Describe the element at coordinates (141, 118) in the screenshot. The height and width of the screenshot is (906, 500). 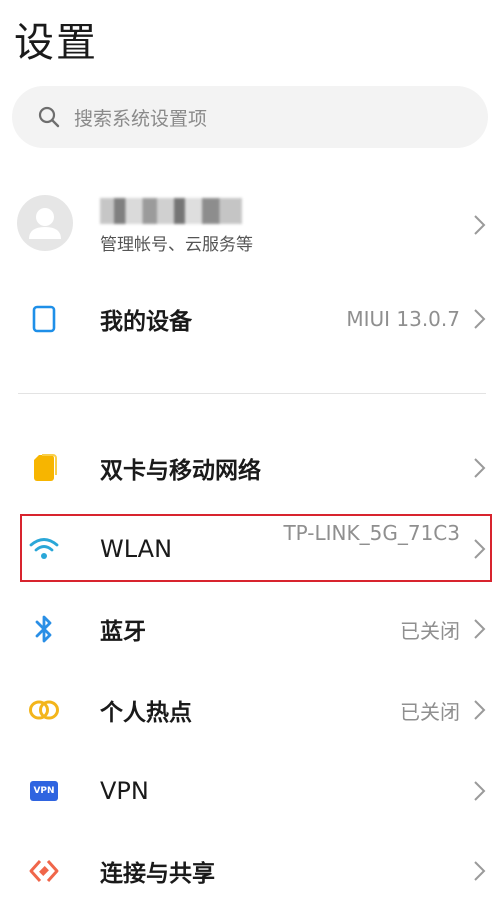
I see `search-placeholder: 搜索系统设置项` at that location.